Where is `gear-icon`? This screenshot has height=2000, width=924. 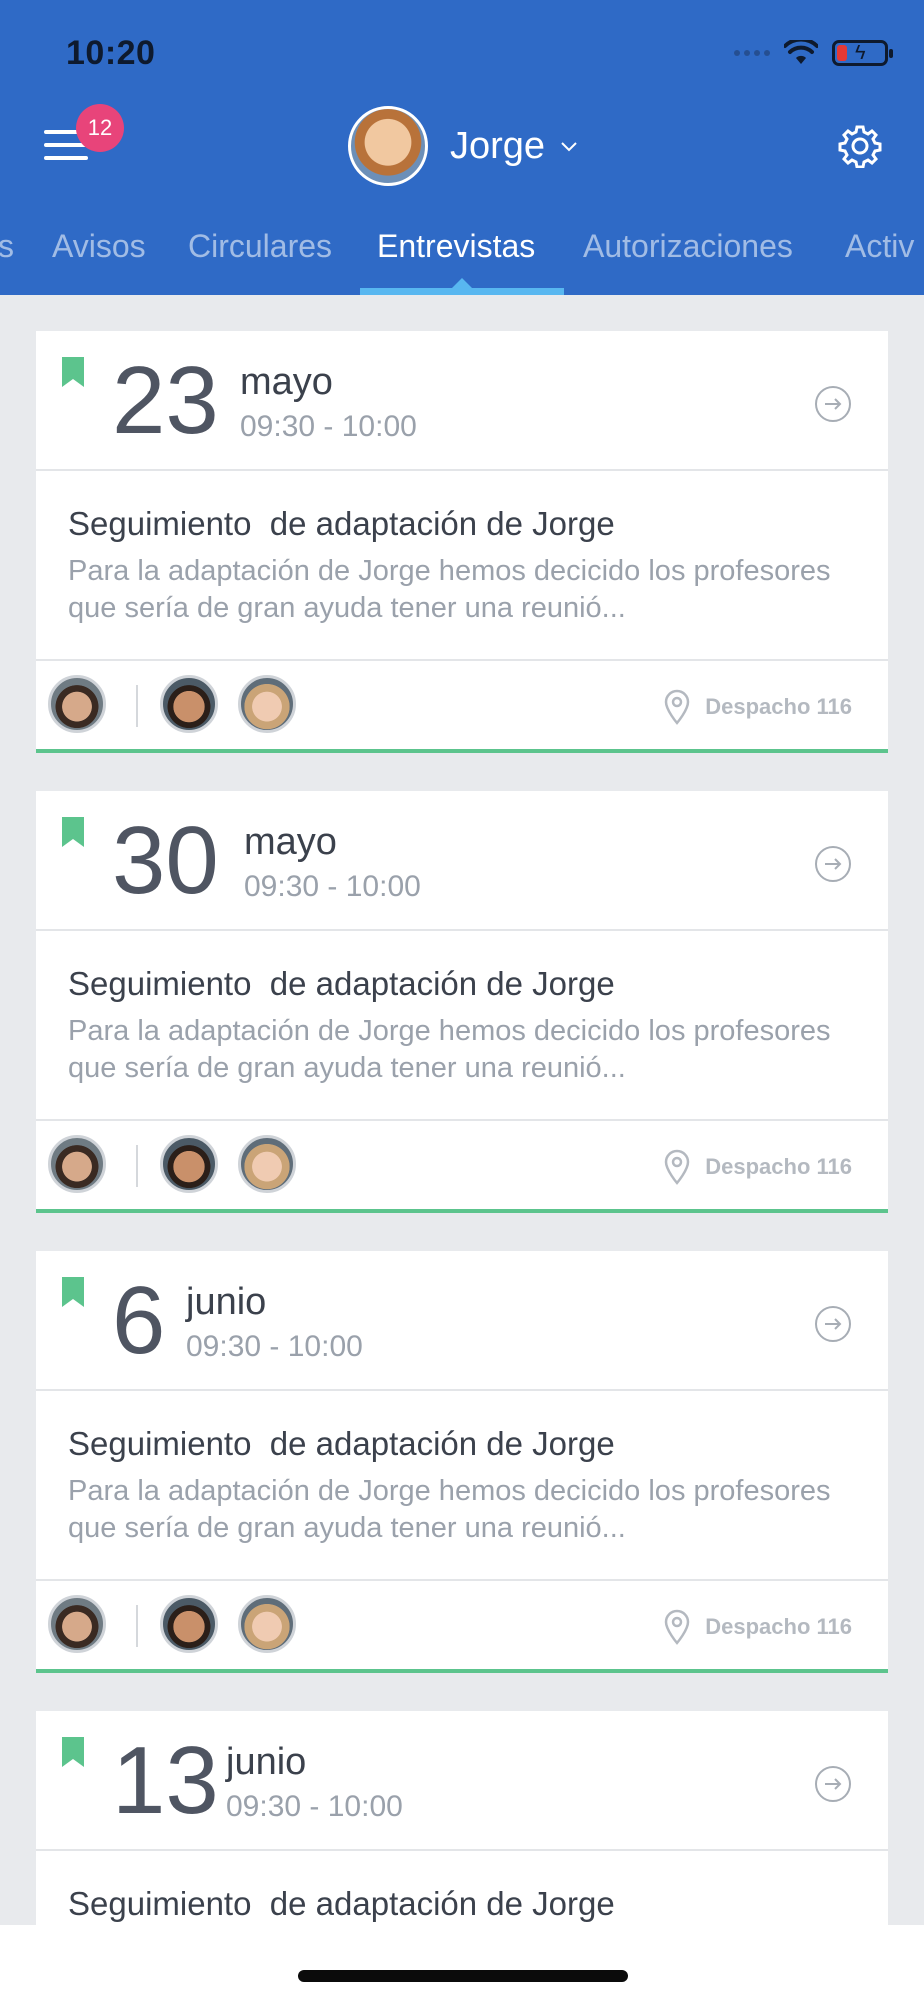 gear-icon is located at coordinates (860, 146).